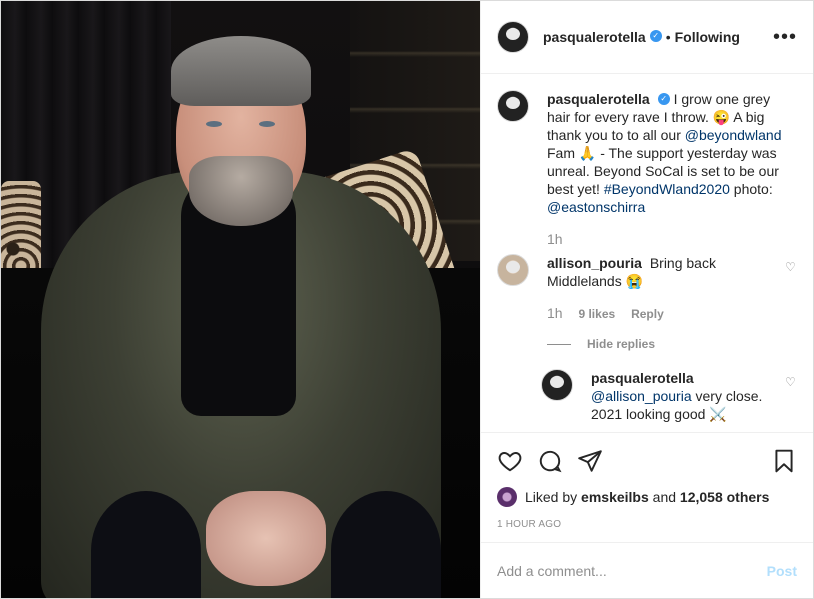 The height and width of the screenshot is (599, 814). What do you see at coordinates (782, 571) in the screenshot?
I see `post-comment-button: Post` at bounding box center [782, 571].